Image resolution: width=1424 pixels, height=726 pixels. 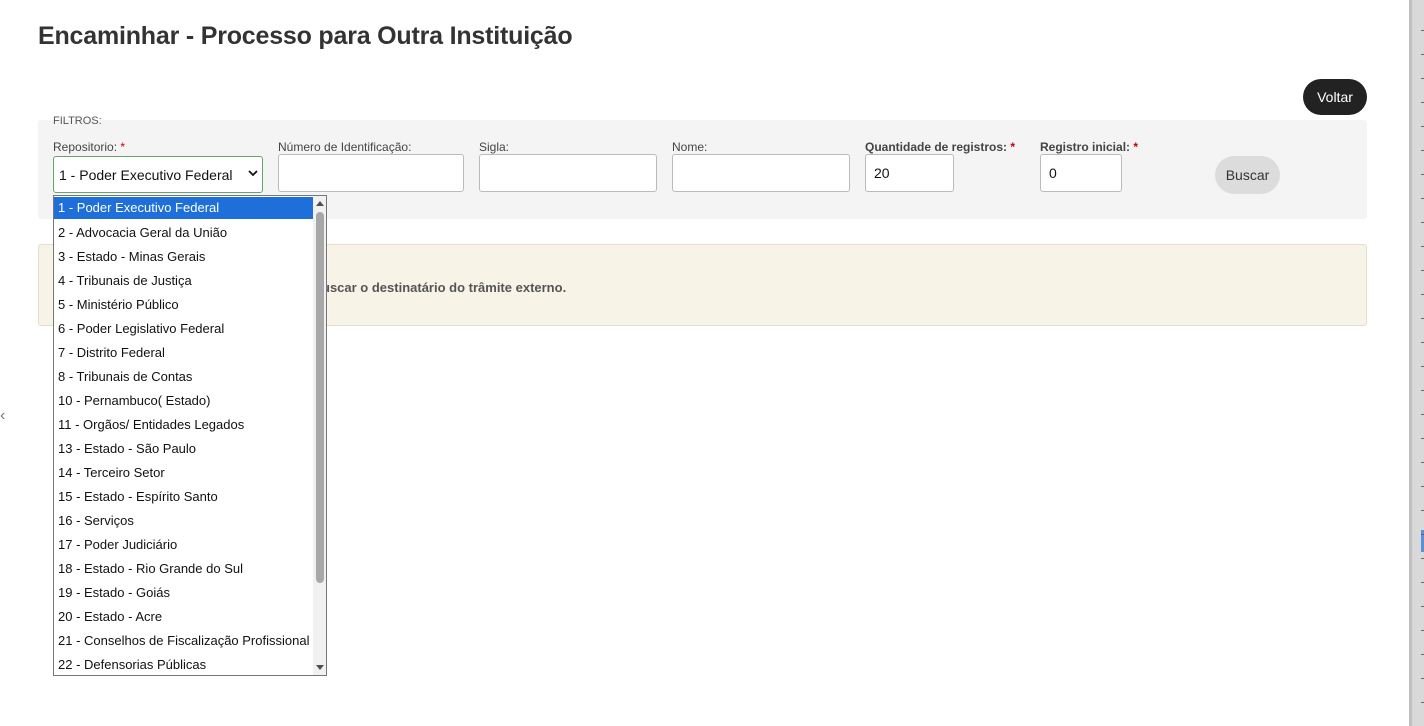 What do you see at coordinates (320, 397) in the screenshot?
I see `scrollbar-thumb` at bounding box center [320, 397].